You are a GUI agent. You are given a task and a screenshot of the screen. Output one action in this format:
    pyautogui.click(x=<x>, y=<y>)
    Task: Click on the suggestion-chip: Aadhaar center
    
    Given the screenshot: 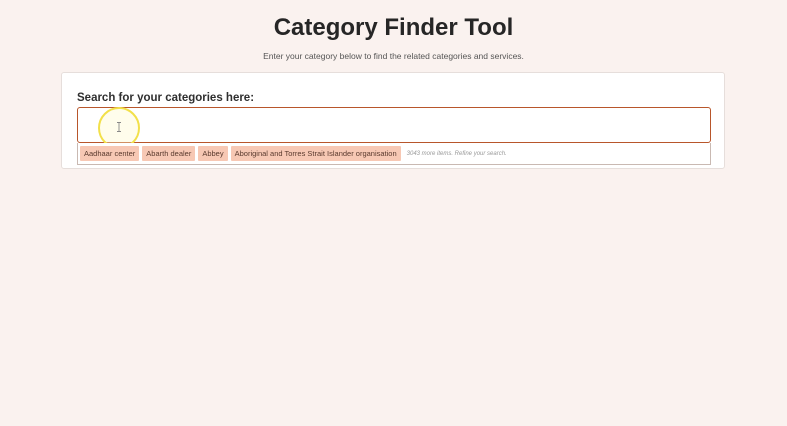 What is the action you would take?
    pyautogui.click(x=110, y=153)
    